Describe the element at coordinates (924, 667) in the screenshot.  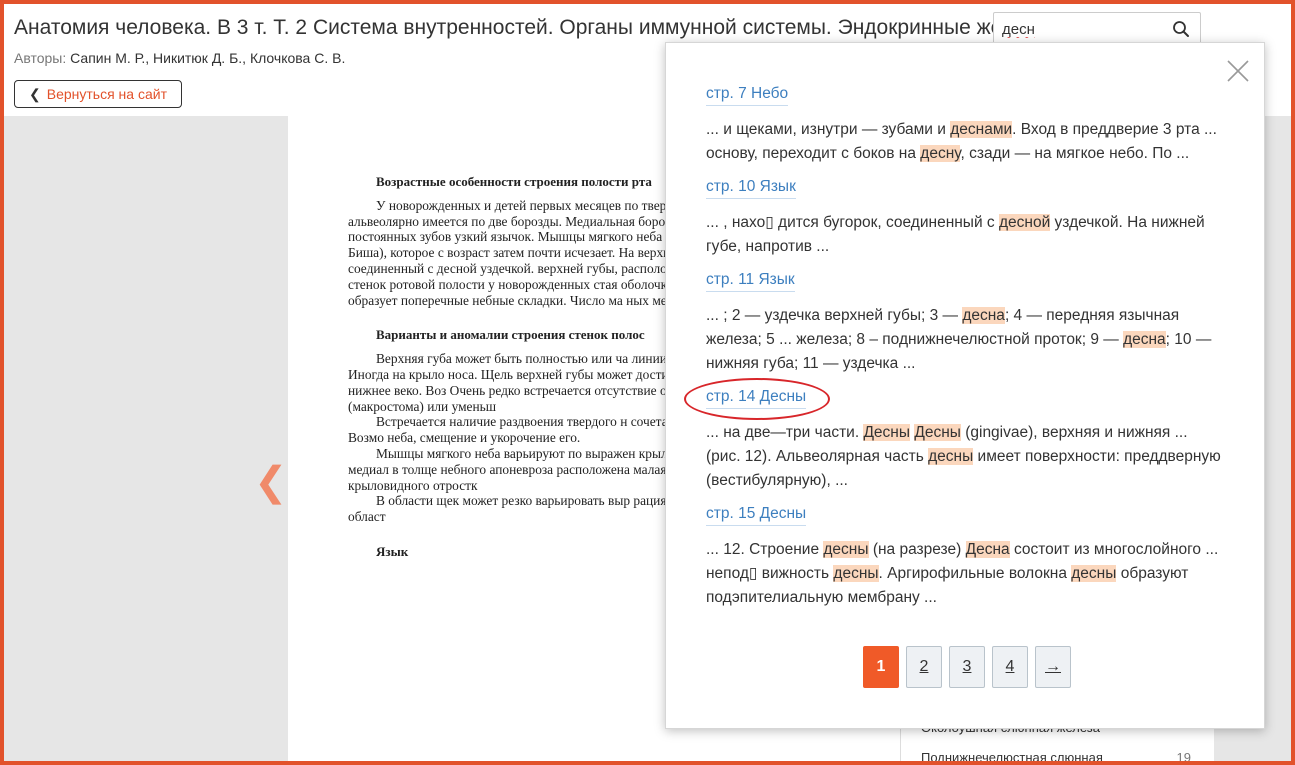
I see `page-button-2: 2` at that location.